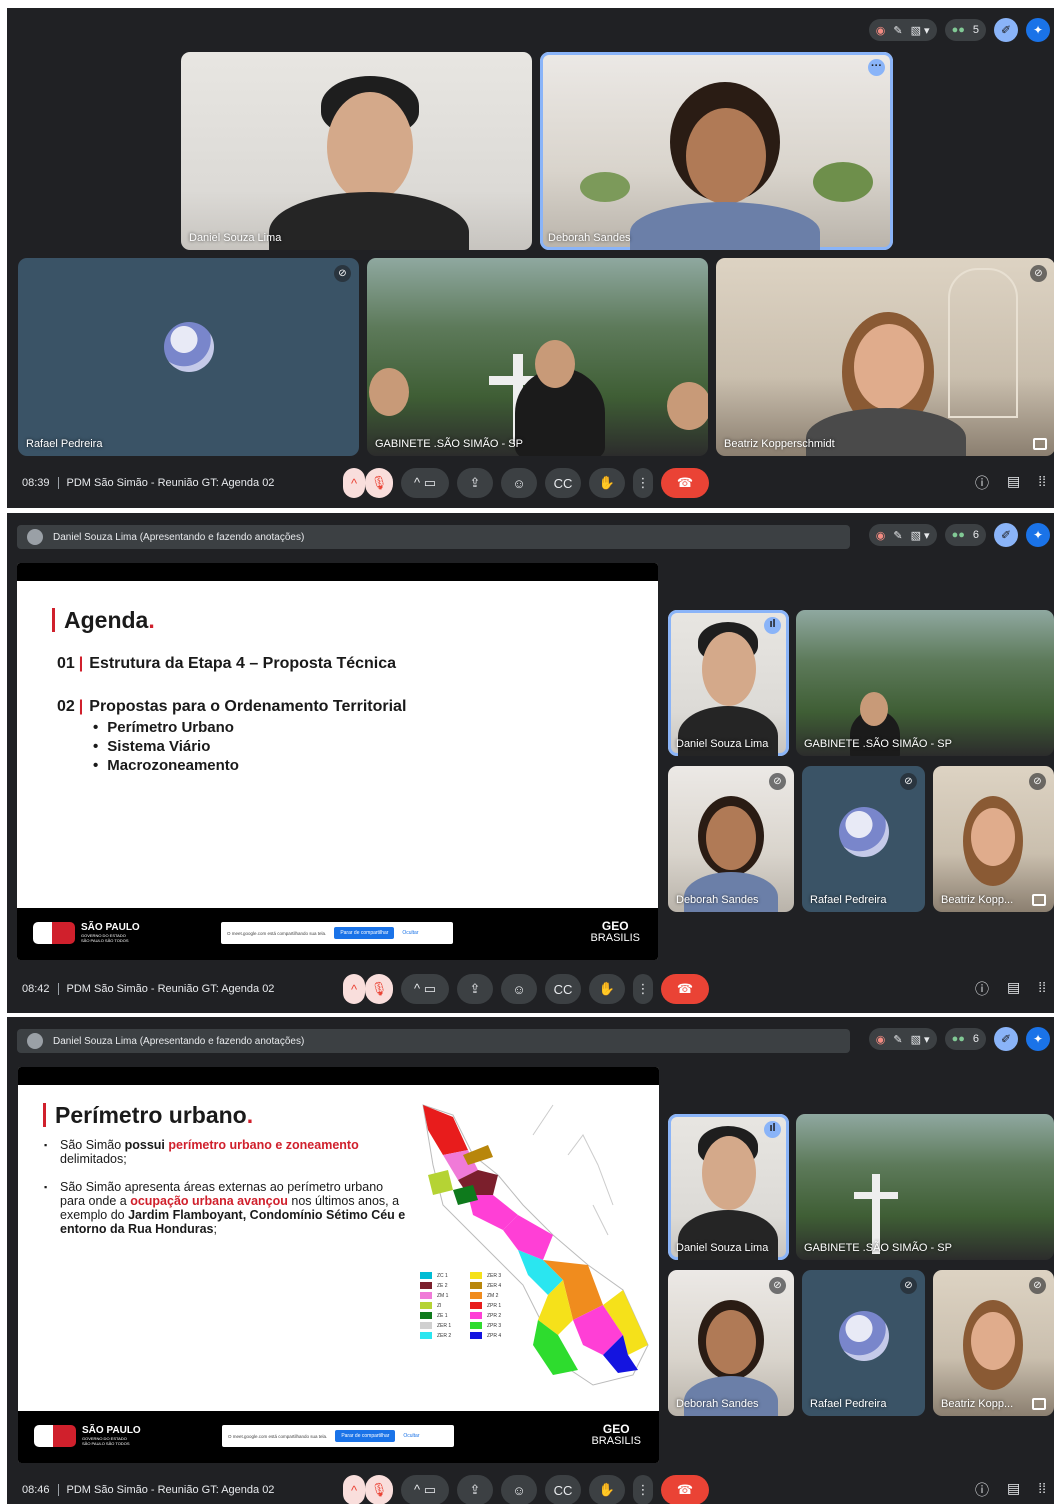 The height and width of the screenshot is (1504, 1054). Describe the element at coordinates (55, 1436) in the screenshot. I see `sp-logo-icon` at that location.